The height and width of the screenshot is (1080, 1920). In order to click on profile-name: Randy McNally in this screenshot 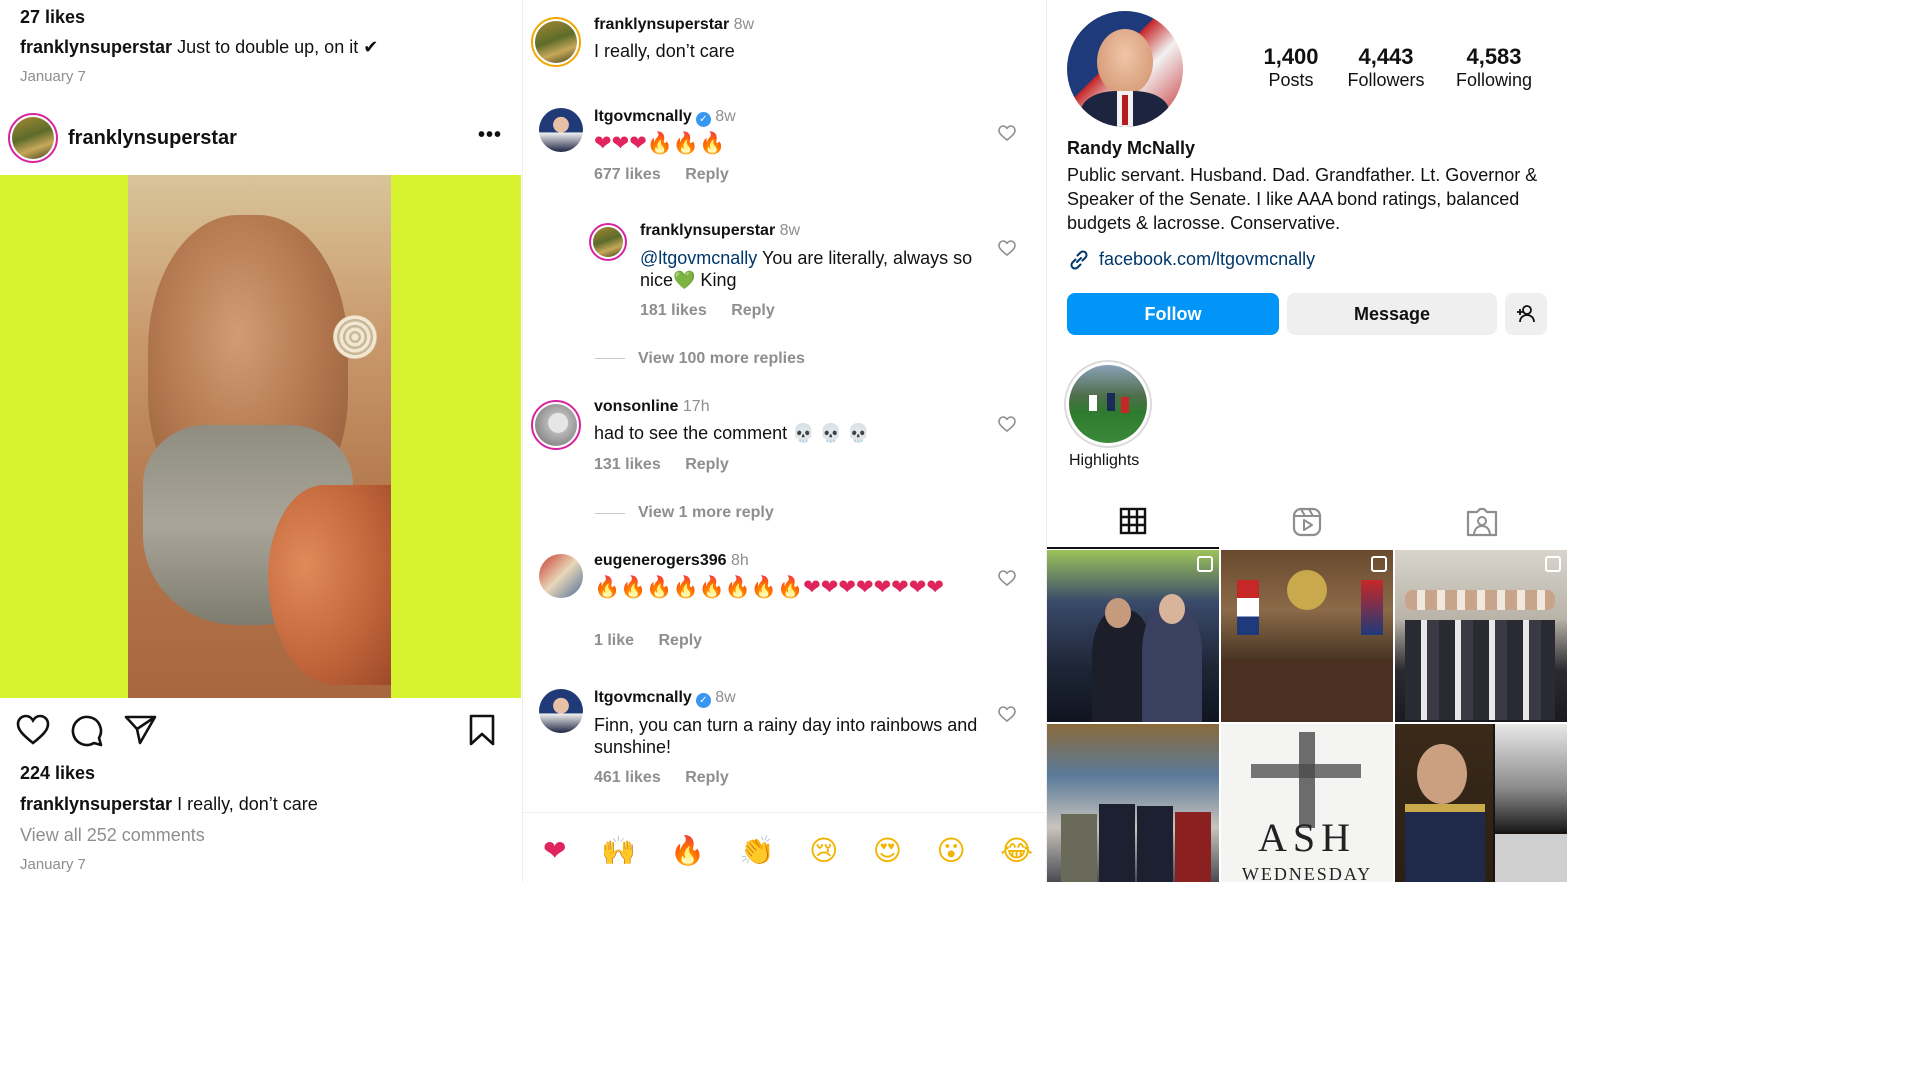, I will do `click(1131, 148)`.